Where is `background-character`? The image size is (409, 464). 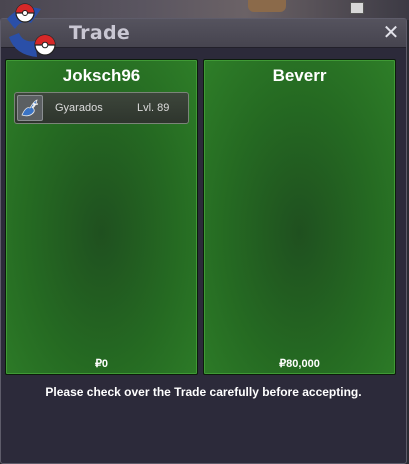
background-character is located at coordinates (267, 6).